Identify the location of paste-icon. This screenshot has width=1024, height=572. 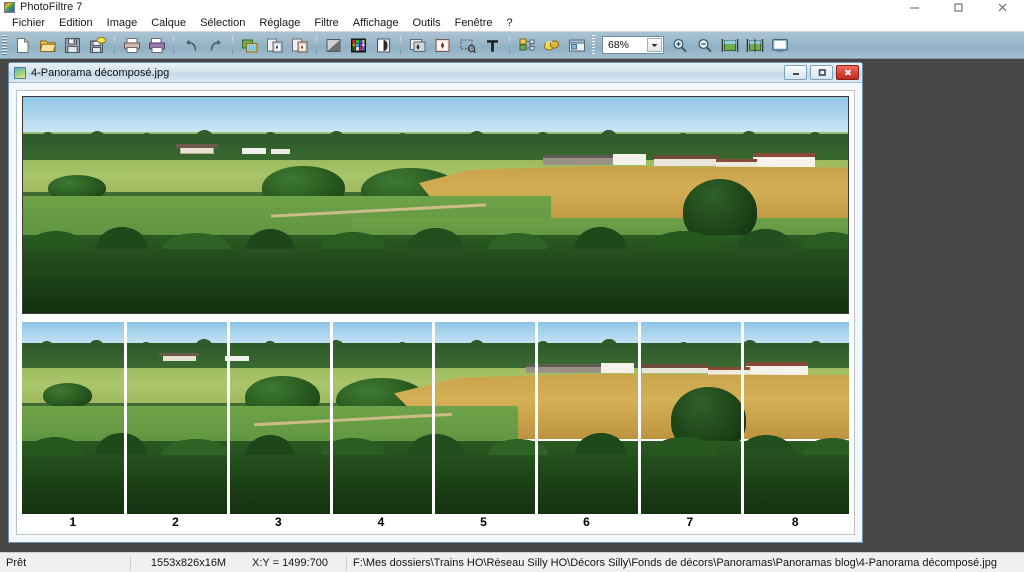
(299, 45).